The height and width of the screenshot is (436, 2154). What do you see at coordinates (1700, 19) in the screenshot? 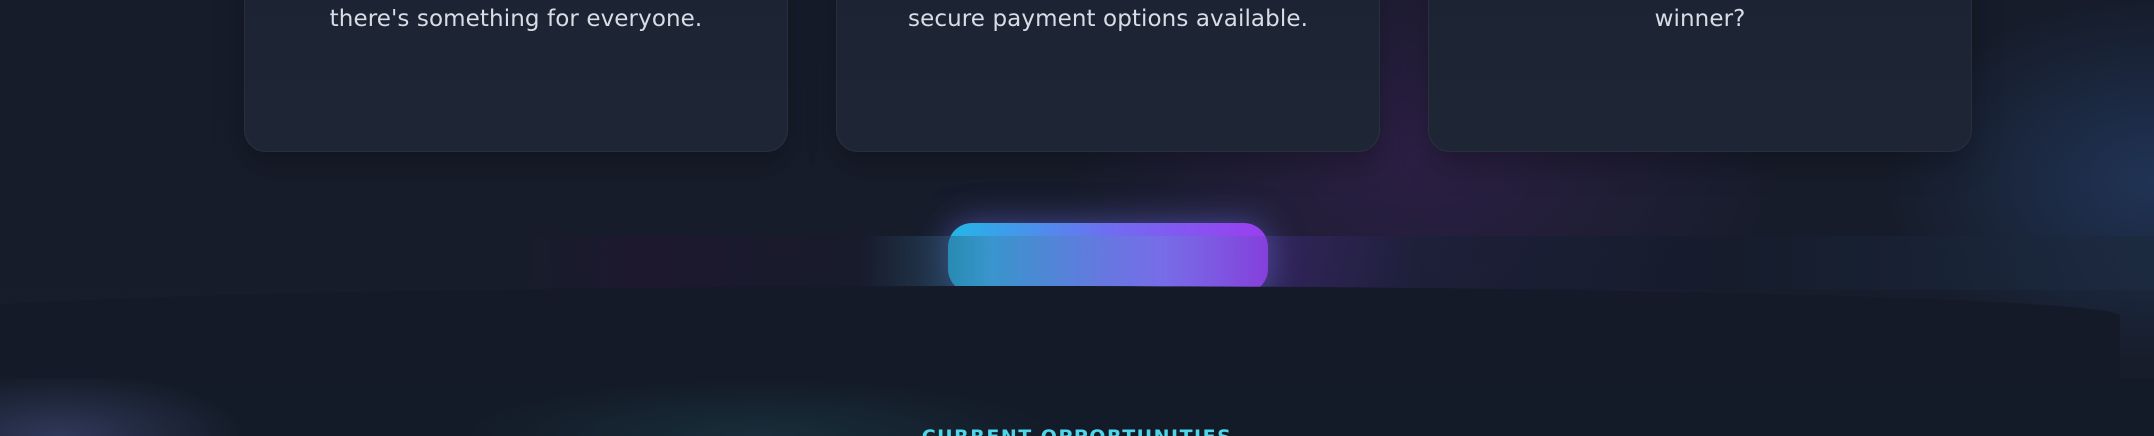
I see `feature-card-text: winner?` at bounding box center [1700, 19].